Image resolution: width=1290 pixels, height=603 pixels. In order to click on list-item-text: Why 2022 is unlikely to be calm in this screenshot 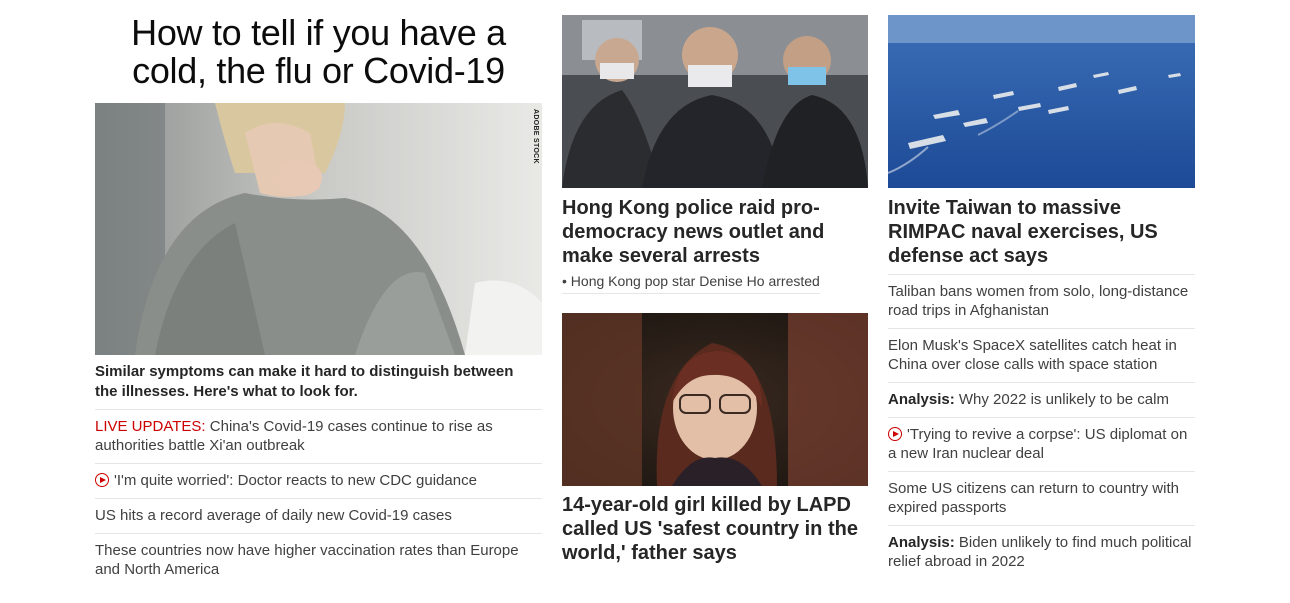, I will do `click(1063, 399)`.